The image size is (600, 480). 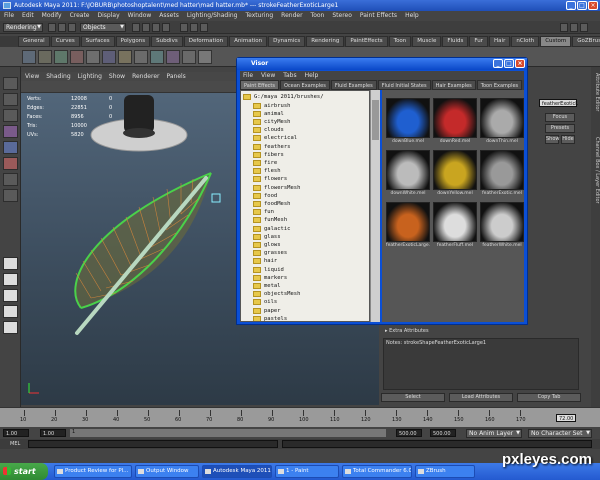 I want to click on show-channel-box-icon, so click(x=574, y=27).